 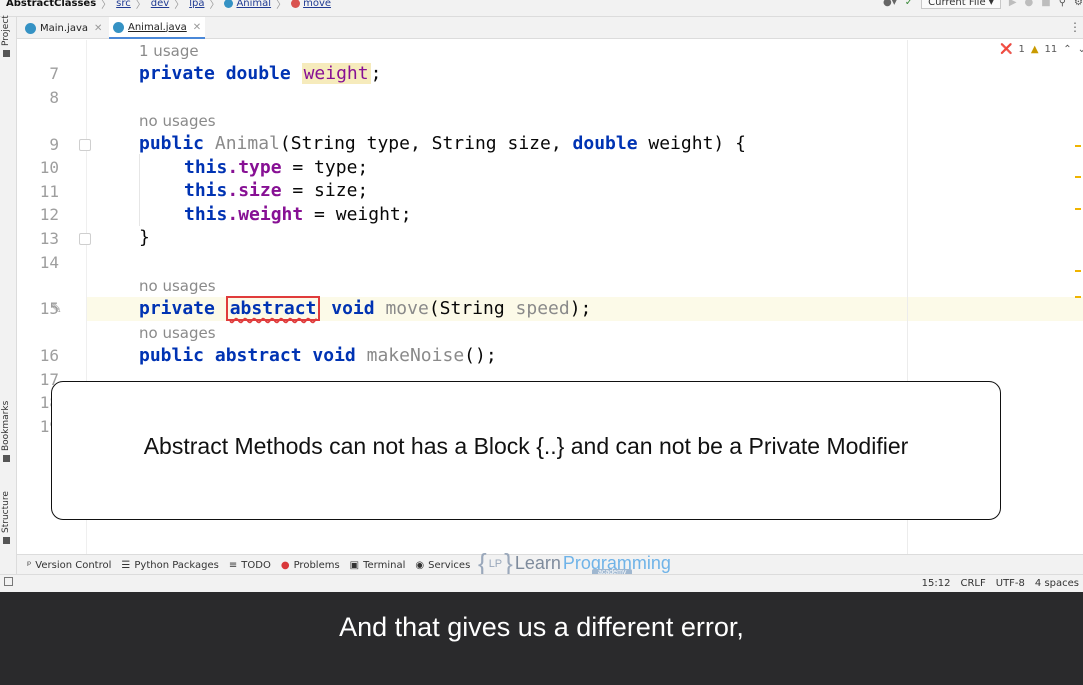 What do you see at coordinates (6, 458) in the screenshot?
I see `bookmark-icon` at bounding box center [6, 458].